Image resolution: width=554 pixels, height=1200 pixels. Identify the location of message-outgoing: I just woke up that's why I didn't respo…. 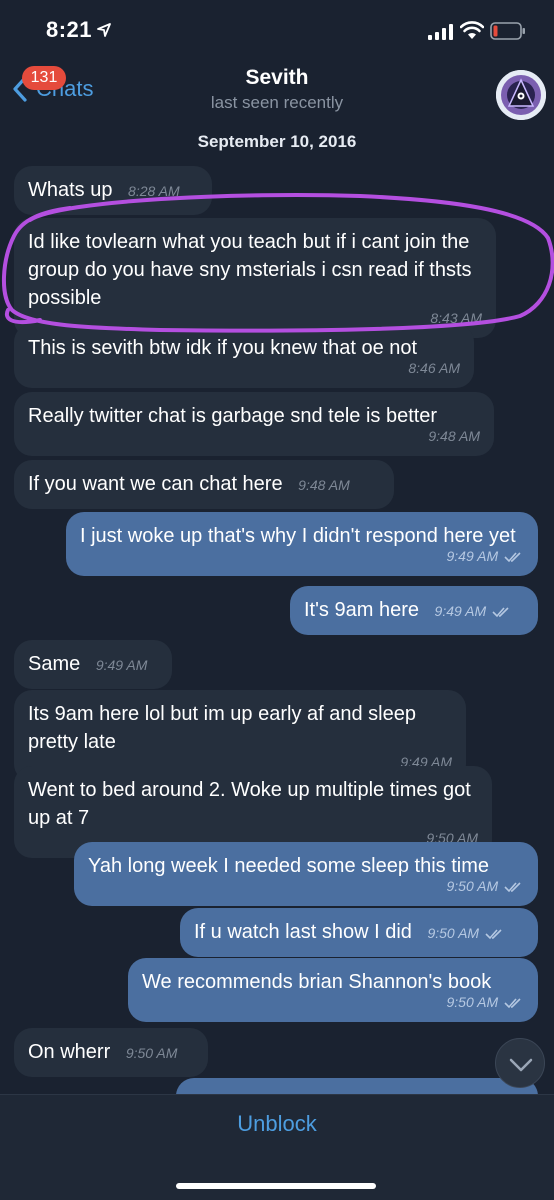
(302, 544).